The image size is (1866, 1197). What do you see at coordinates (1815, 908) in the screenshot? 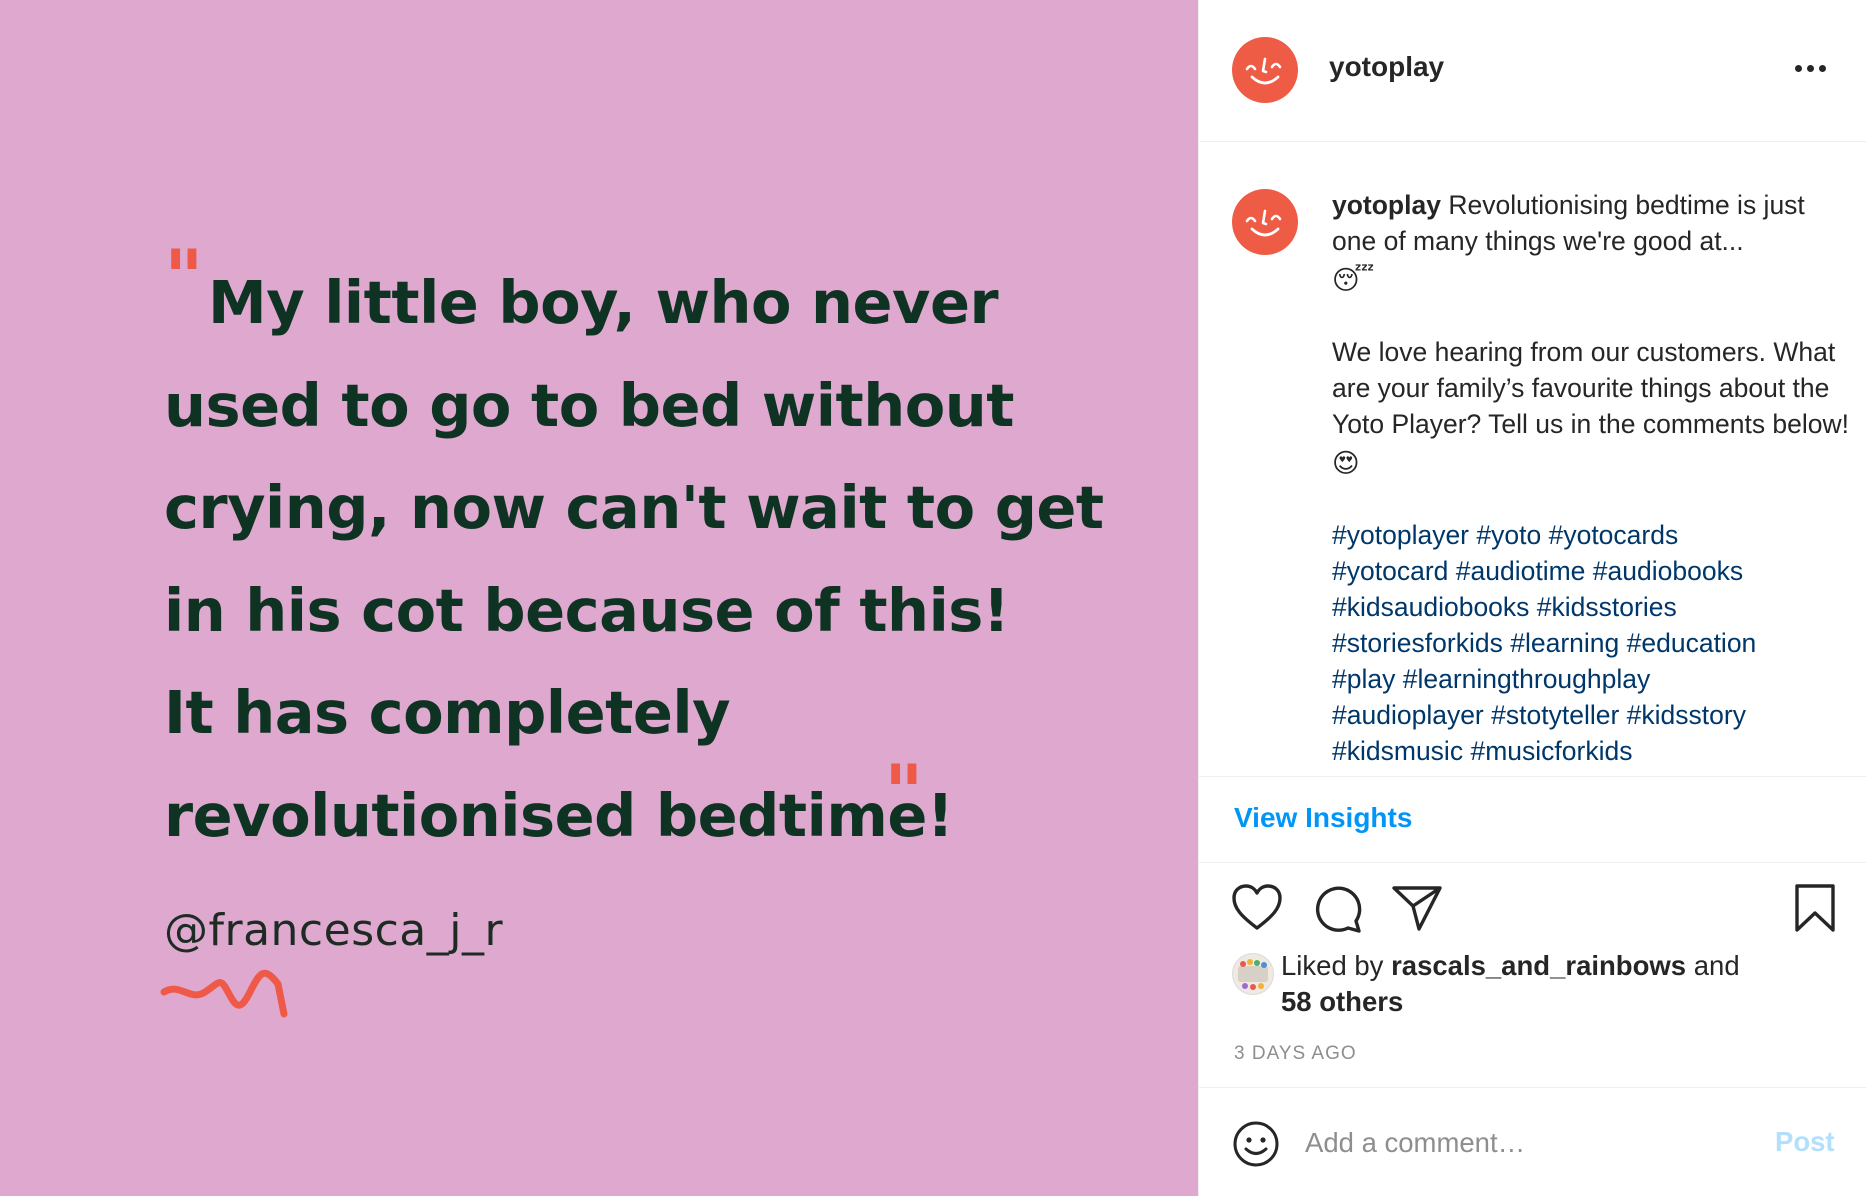
I see `bookmark-icon` at bounding box center [1815, 908].